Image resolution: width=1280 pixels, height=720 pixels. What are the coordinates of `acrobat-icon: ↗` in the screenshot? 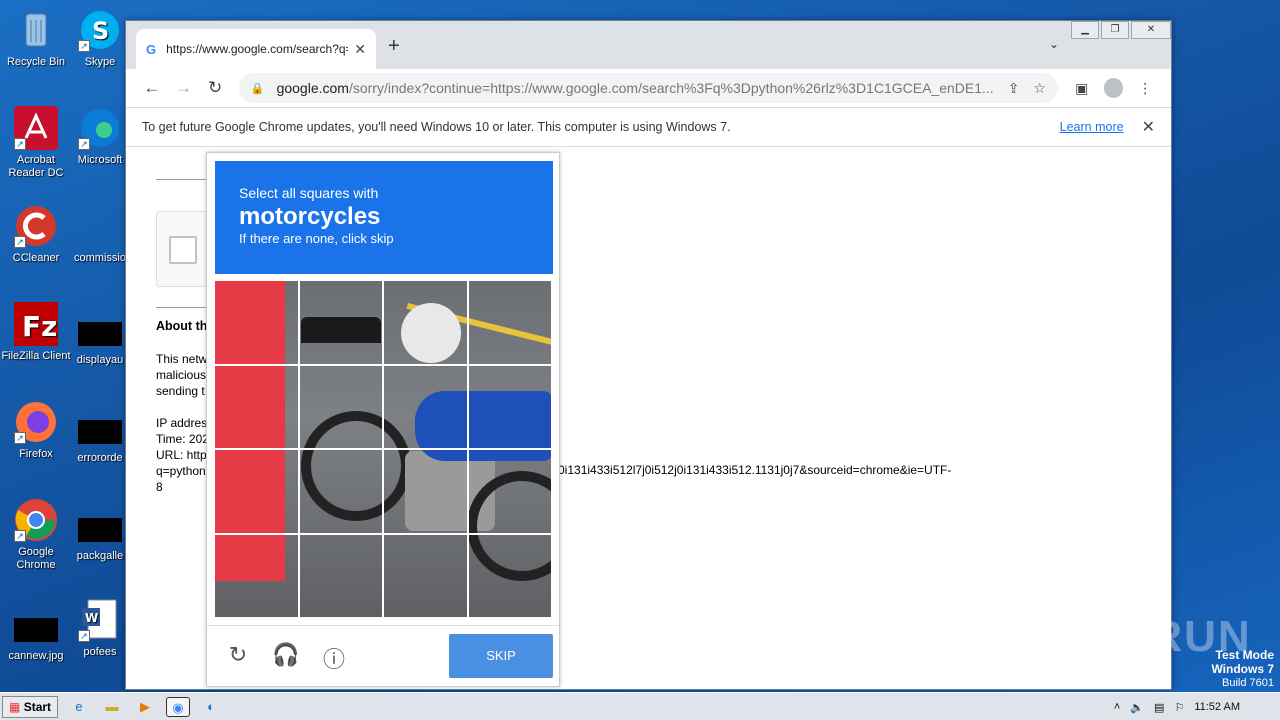 It's located at (36, 128).